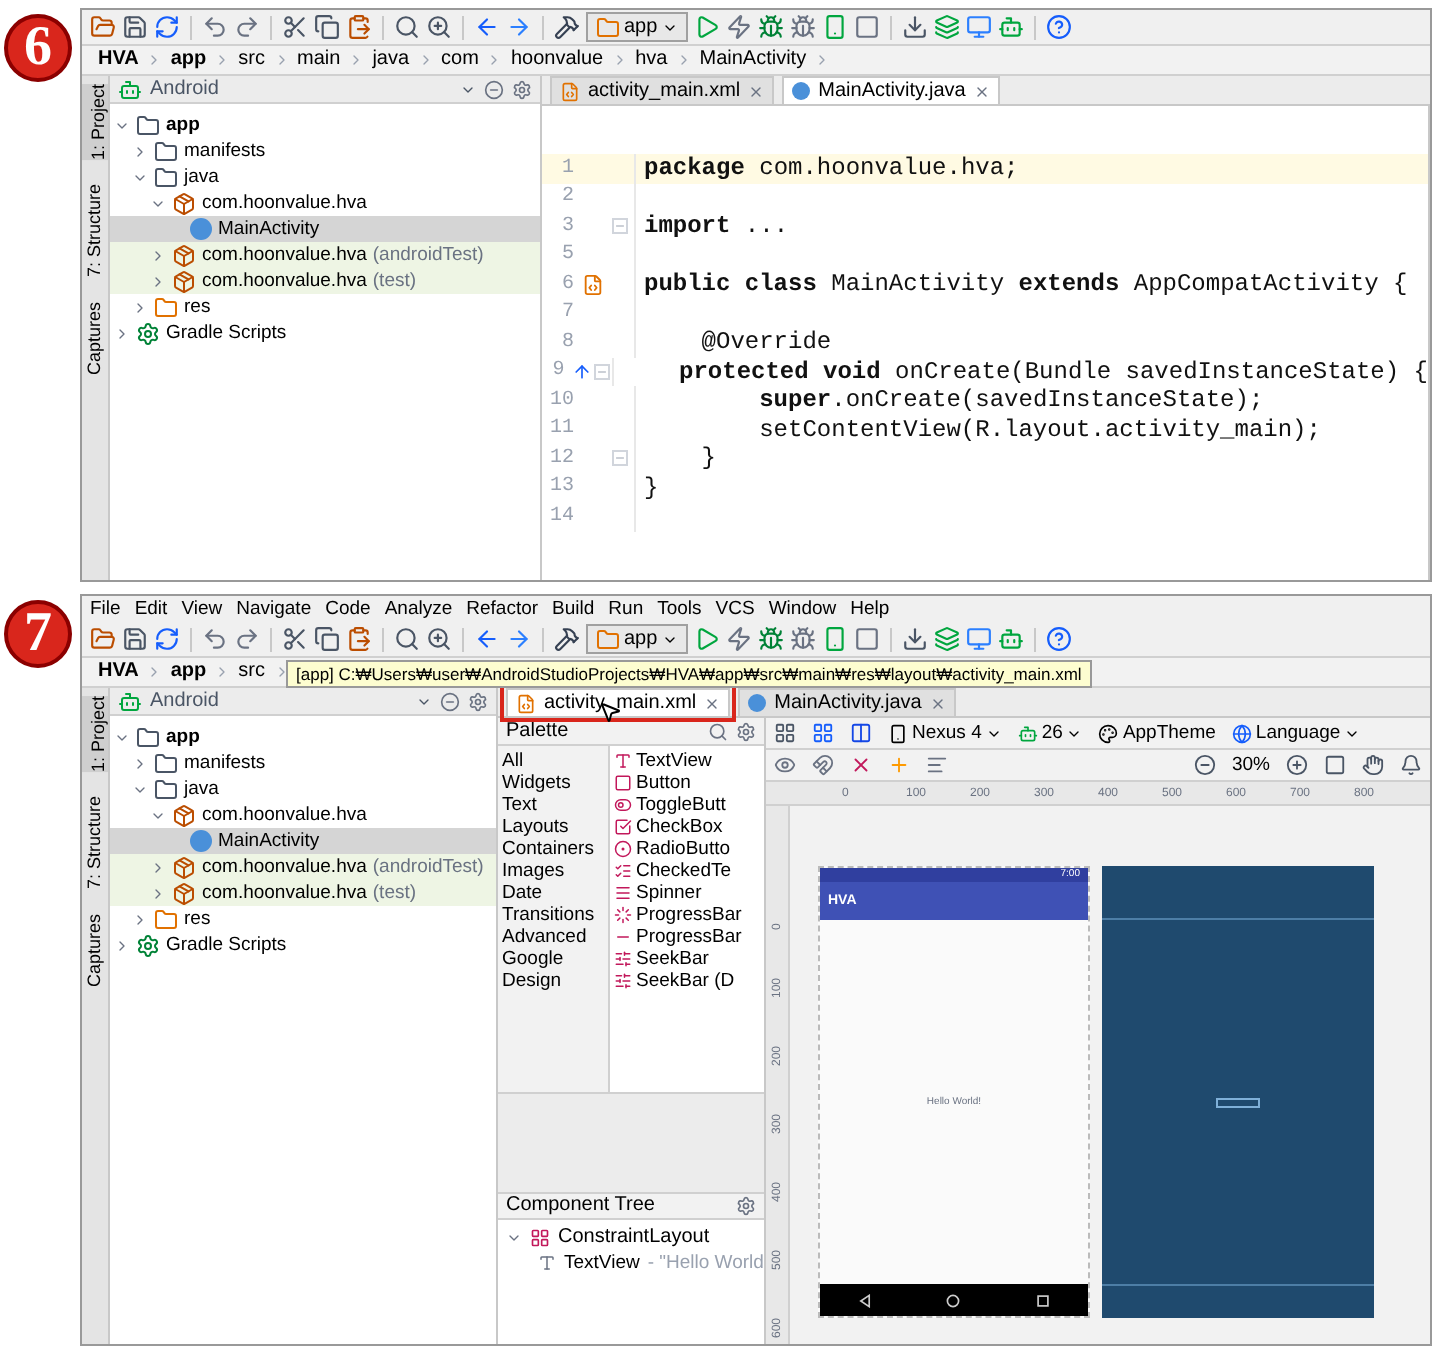 The height and width of the screenshot is (1356, 1440). I want to click on menu-item: Refactor, so click(502, 609).